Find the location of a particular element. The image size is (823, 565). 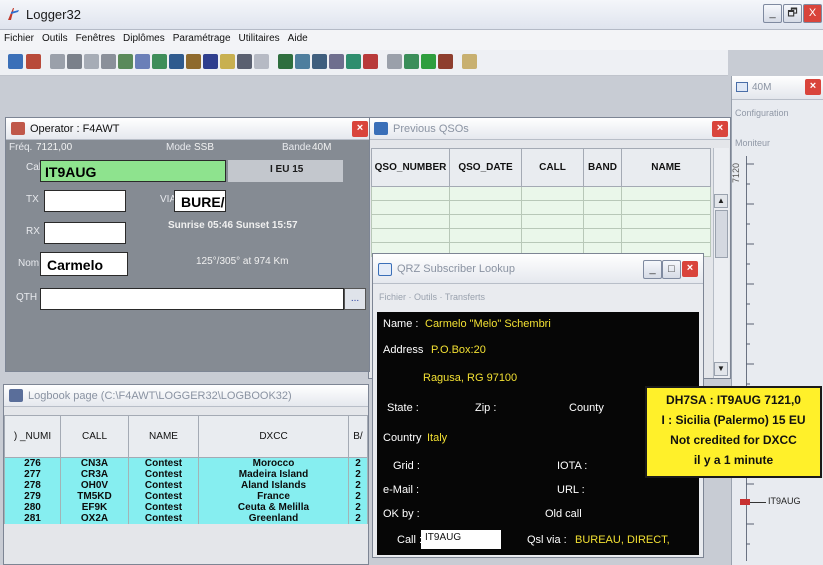

nom-field: Carmelo is located at coordinates (84, 264).